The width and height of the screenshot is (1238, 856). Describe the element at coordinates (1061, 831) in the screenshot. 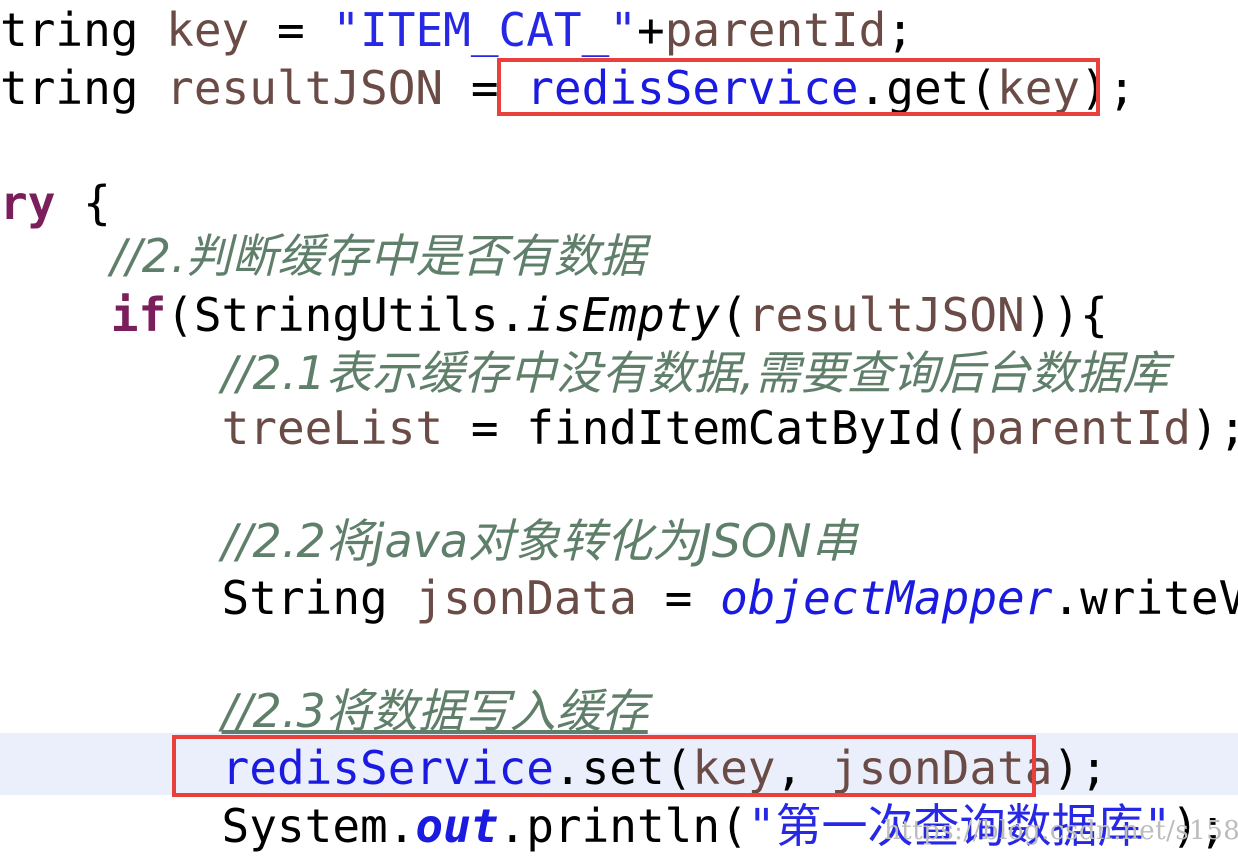

I see `watermark-text: https://blog.csdn.net/s15810313994` at that location.